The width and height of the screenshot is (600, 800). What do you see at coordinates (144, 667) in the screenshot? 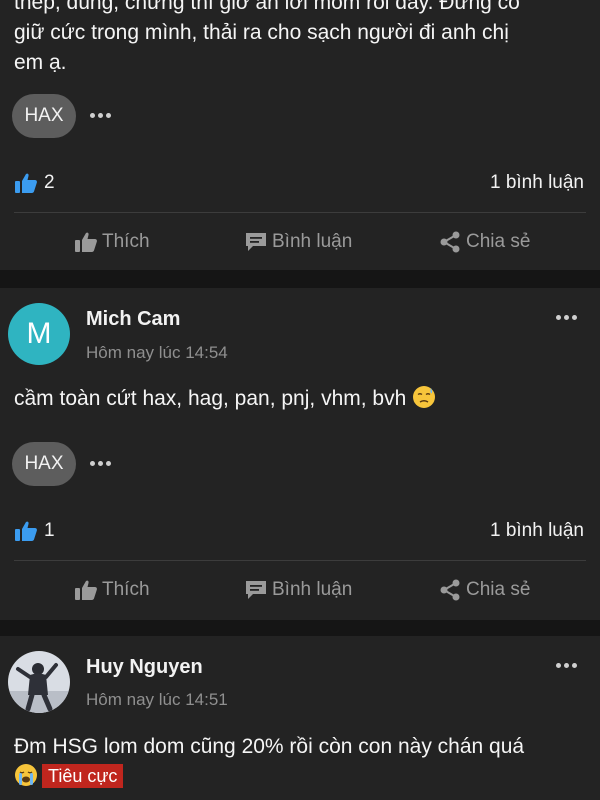
I see `author-name: Huy Nguyen` at bounding box center [144, 667].